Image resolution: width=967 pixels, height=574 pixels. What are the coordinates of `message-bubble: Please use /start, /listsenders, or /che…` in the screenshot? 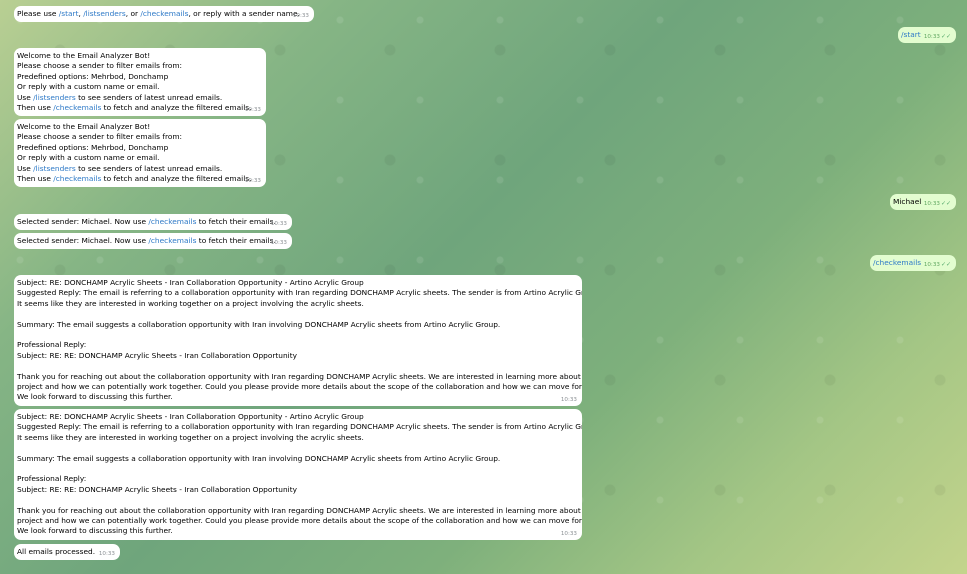 It's located at (164, 14).